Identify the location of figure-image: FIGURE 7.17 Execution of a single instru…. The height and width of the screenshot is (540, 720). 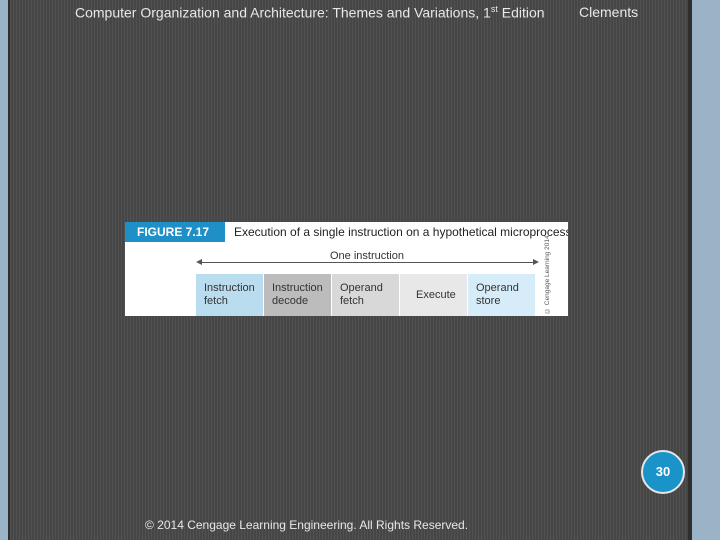
(346, 269).